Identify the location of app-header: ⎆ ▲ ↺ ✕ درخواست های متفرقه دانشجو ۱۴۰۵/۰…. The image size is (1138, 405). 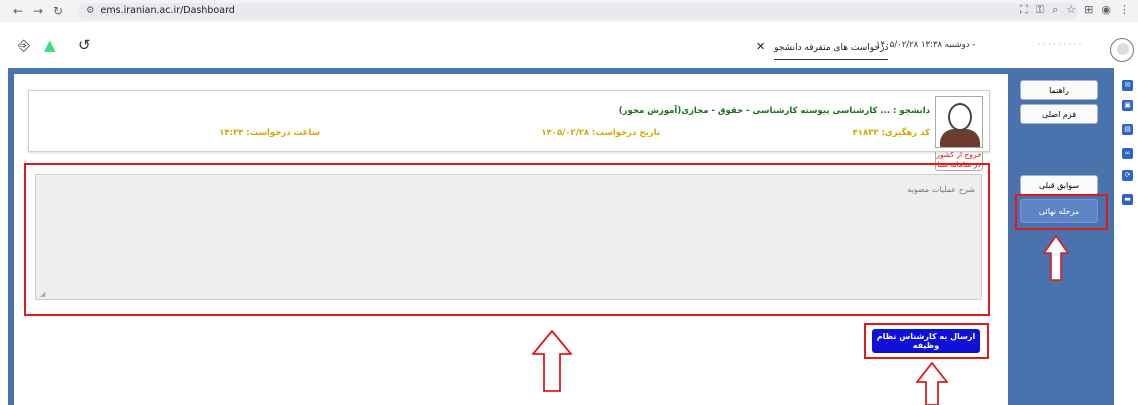
(569, 46).